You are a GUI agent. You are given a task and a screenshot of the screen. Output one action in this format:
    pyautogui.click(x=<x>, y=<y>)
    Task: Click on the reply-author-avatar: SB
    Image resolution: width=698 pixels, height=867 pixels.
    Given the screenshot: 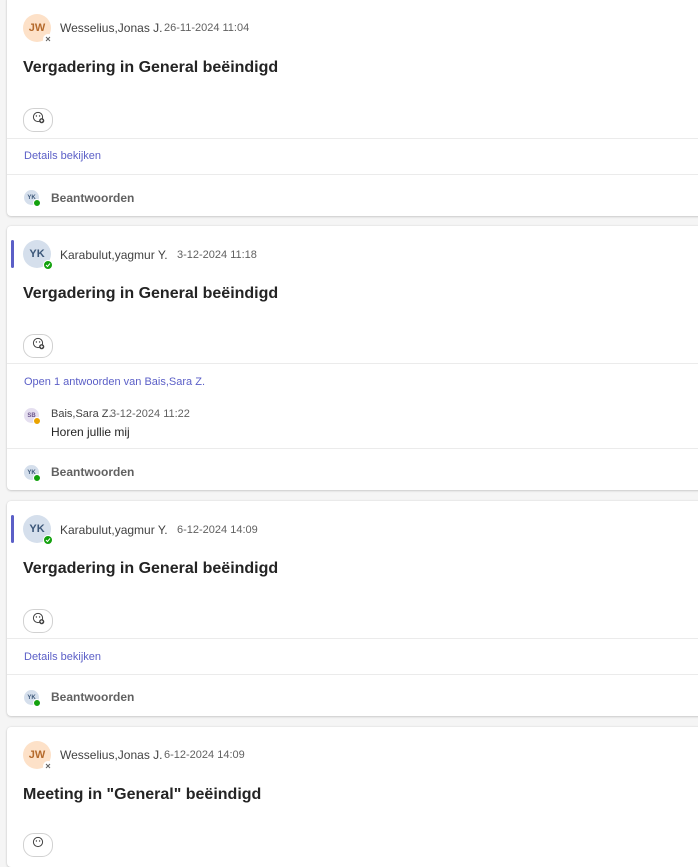 What is the action you would take?
    pyautogui.click(x=32, y=416)
    